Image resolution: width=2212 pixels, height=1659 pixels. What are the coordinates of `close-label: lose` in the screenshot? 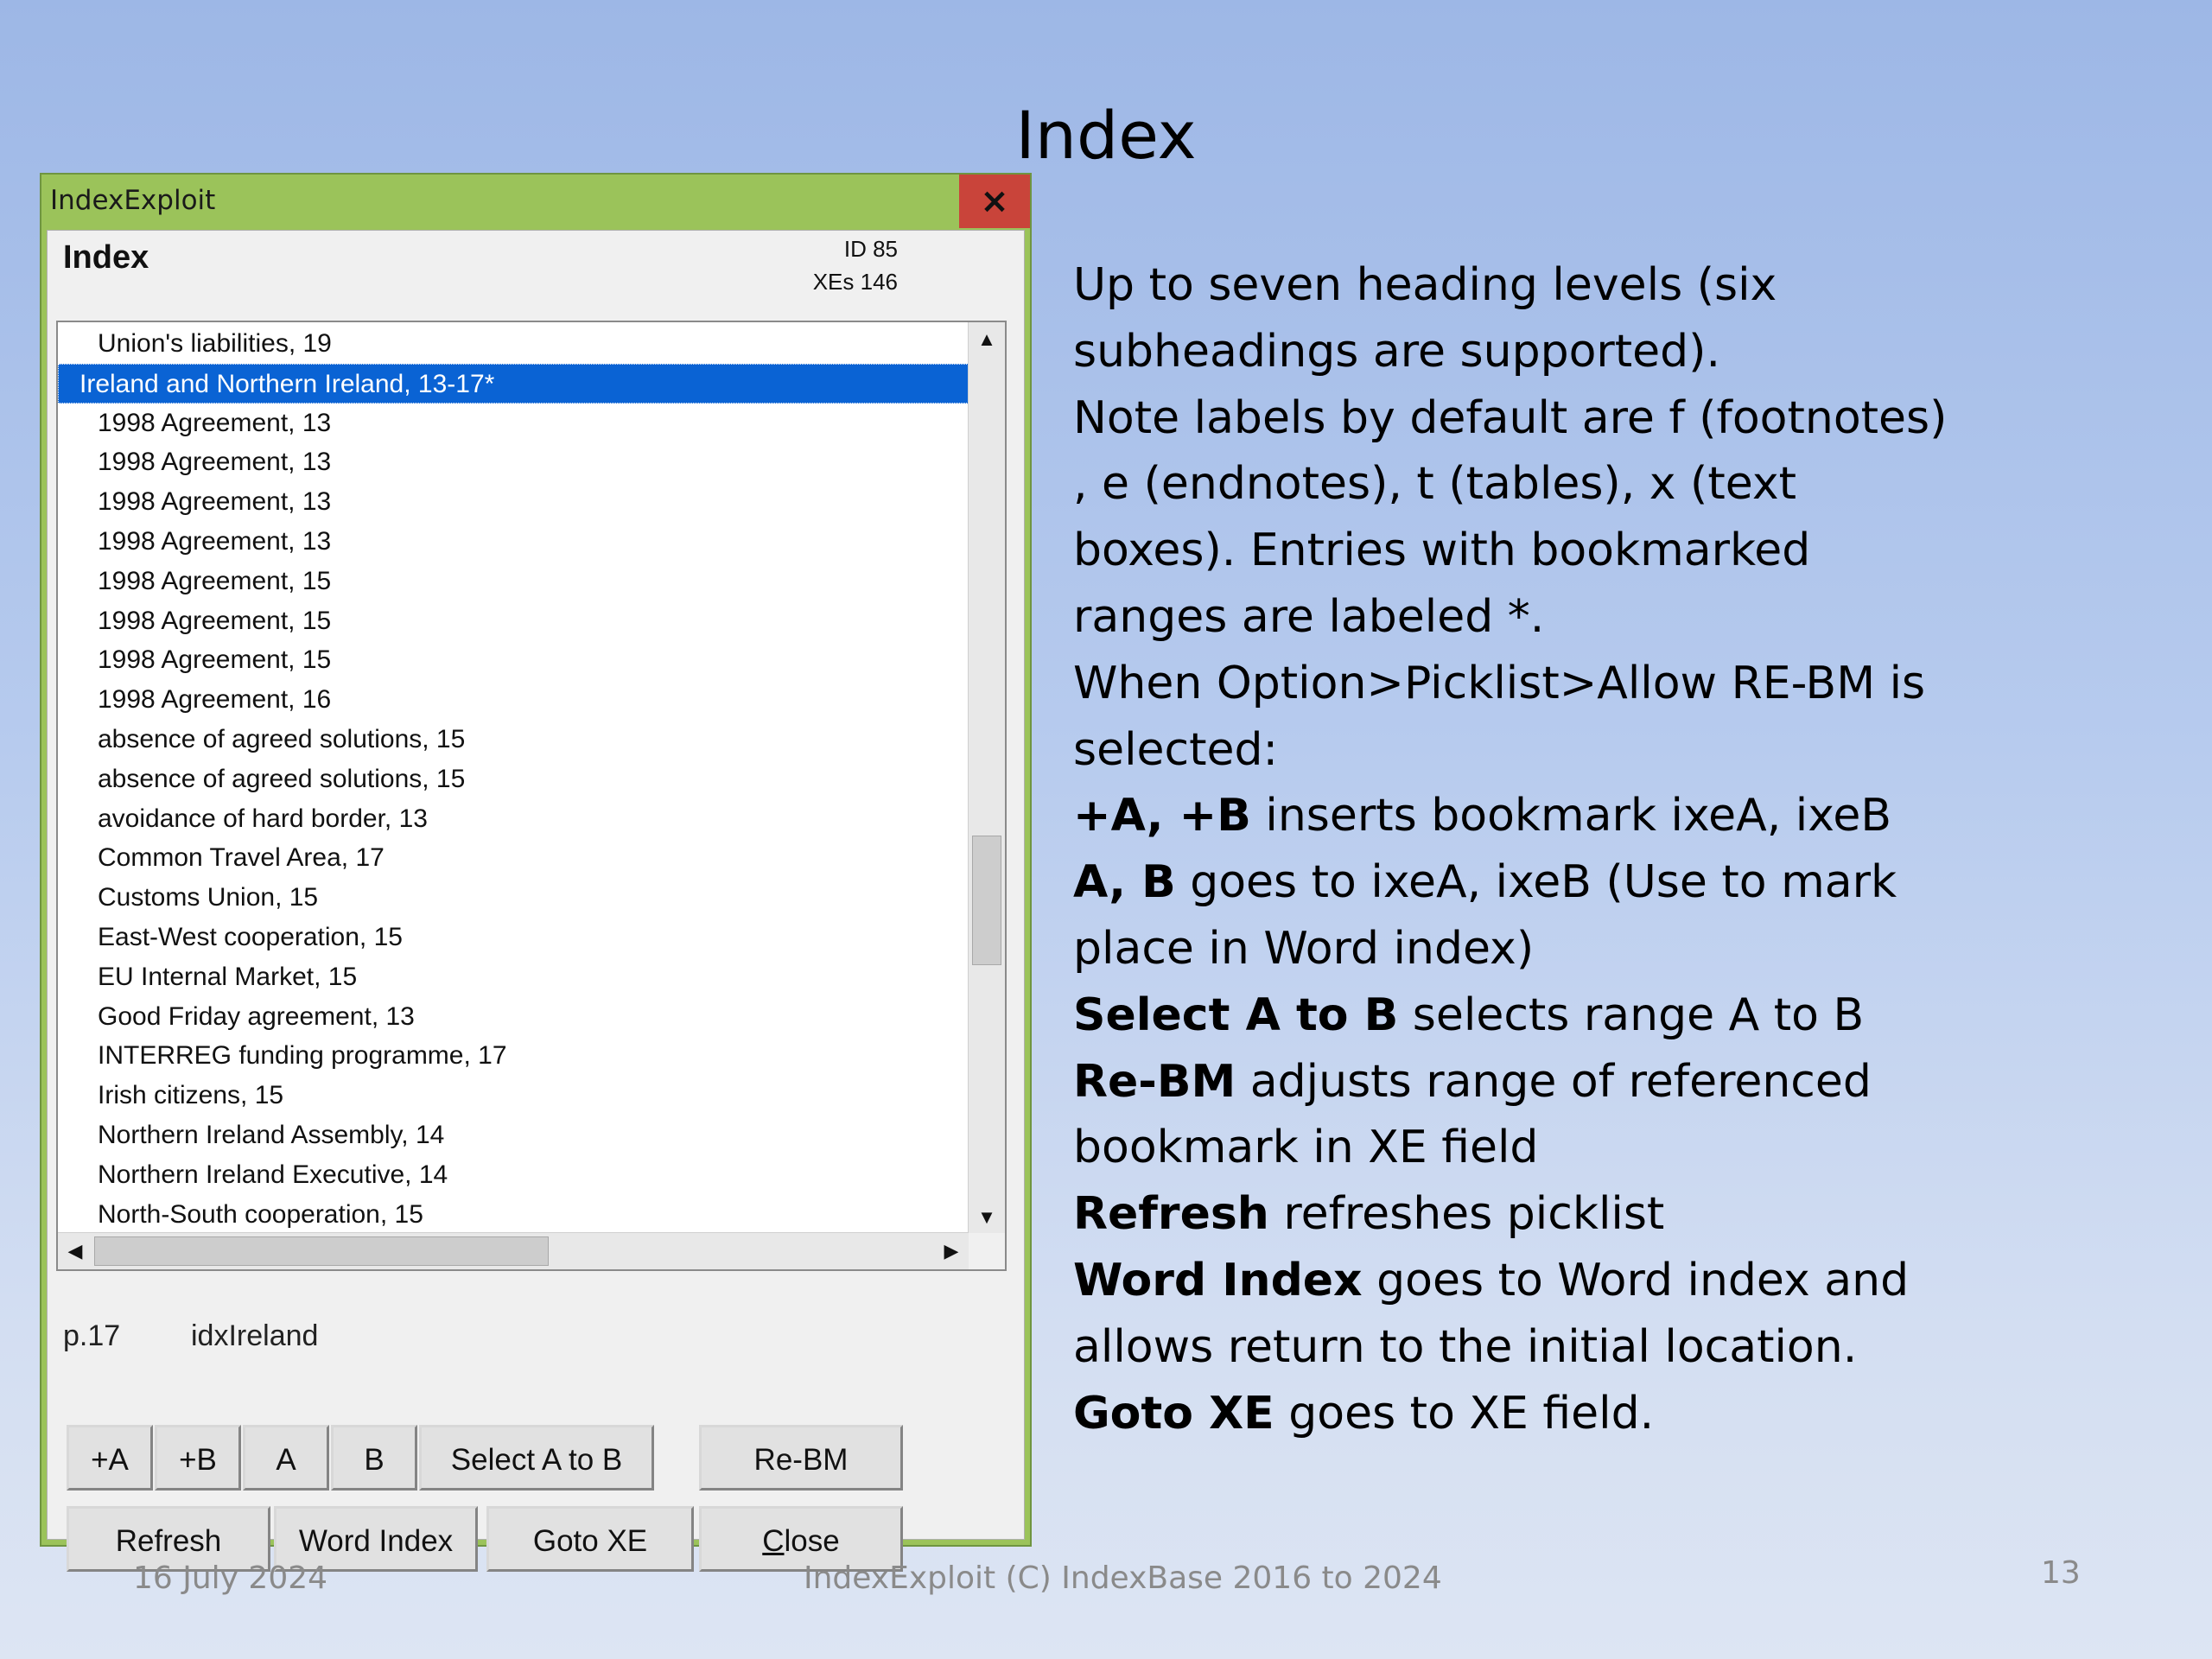 It's located at (812, 1541).